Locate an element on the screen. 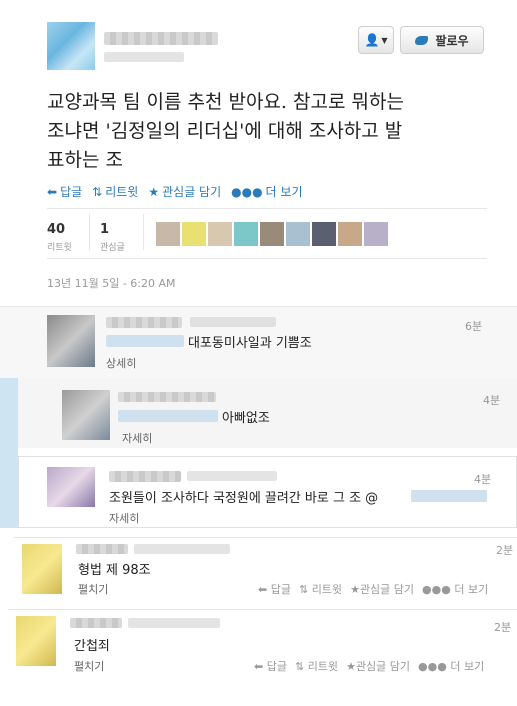 The height and width of the screenshot is (706, 517). reply-item: 4분 아빠없조 자세히 is located at coordinates (267, 413).